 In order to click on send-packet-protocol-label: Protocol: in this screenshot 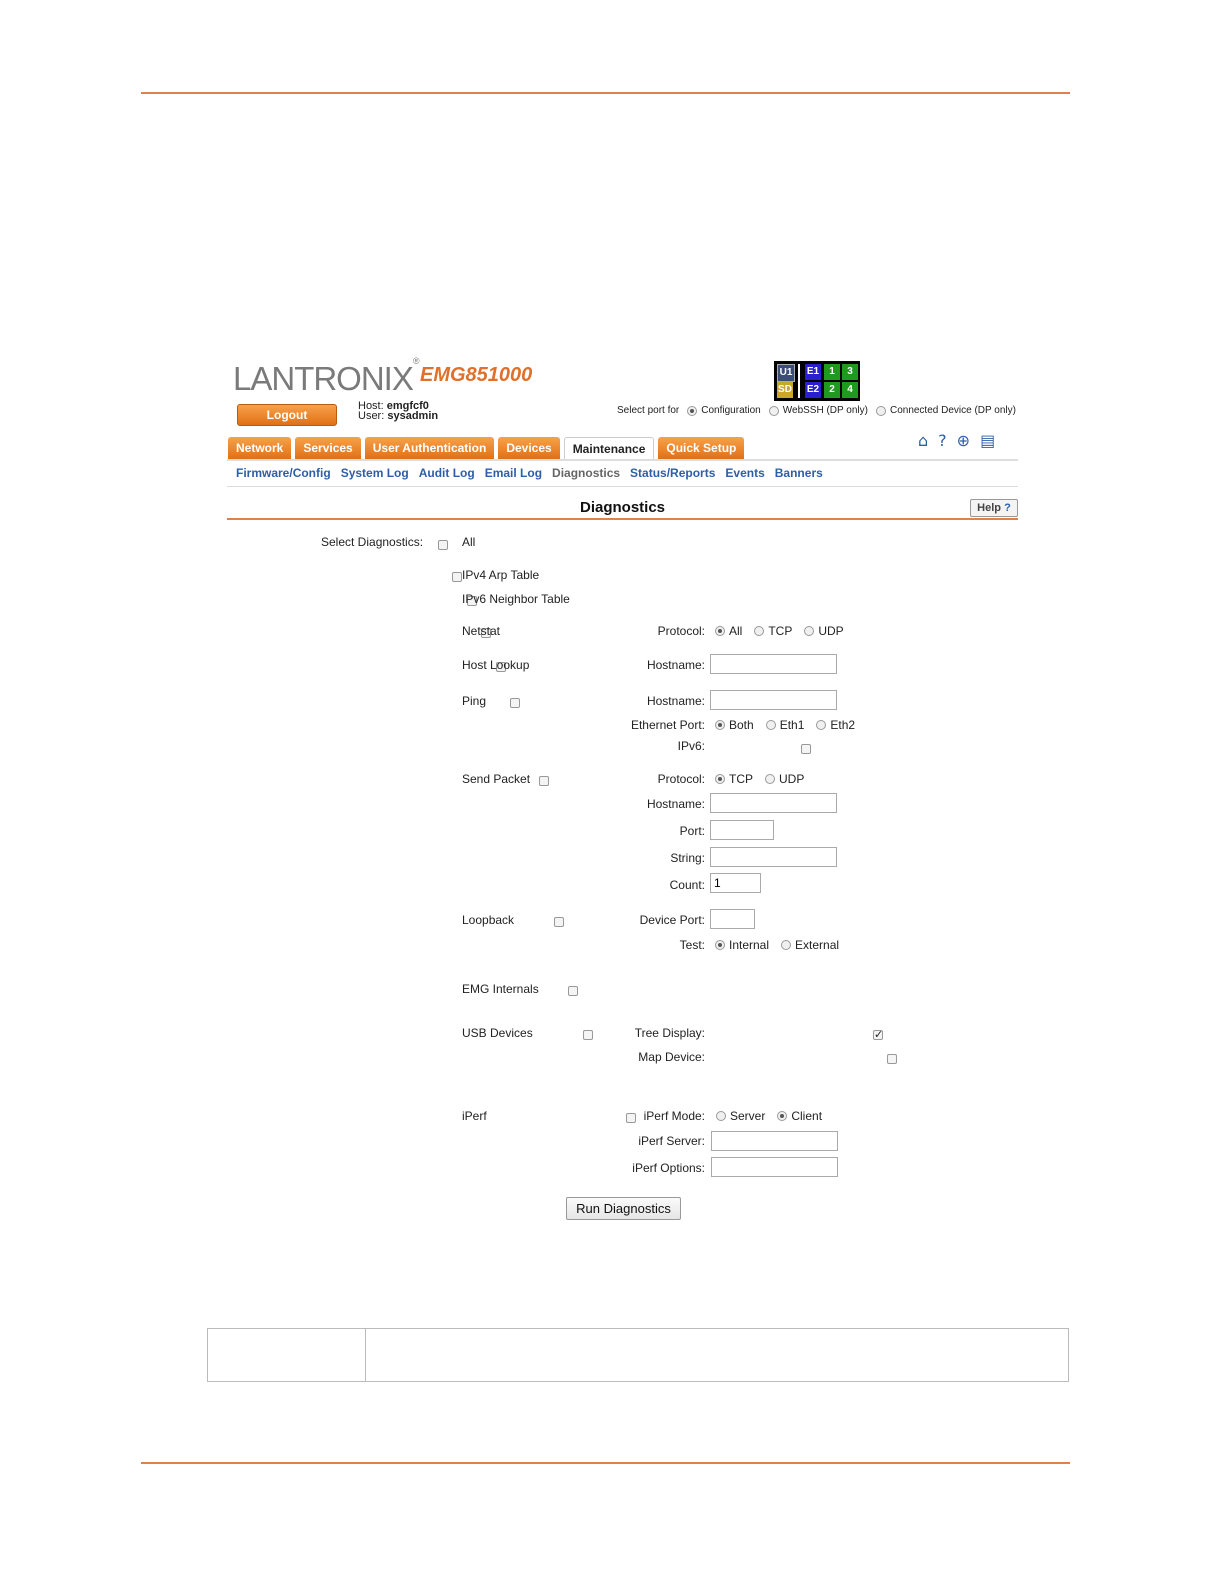, I will do `click(681, 779)`.